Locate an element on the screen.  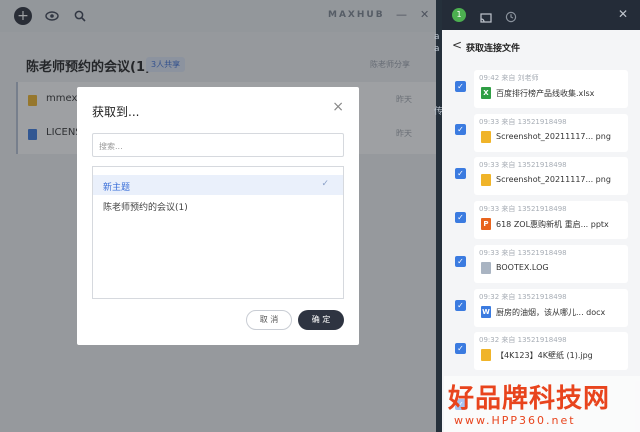
file-name: 618 ZOL惠购新机 重启... pptx is located at coordinates (552, 224).